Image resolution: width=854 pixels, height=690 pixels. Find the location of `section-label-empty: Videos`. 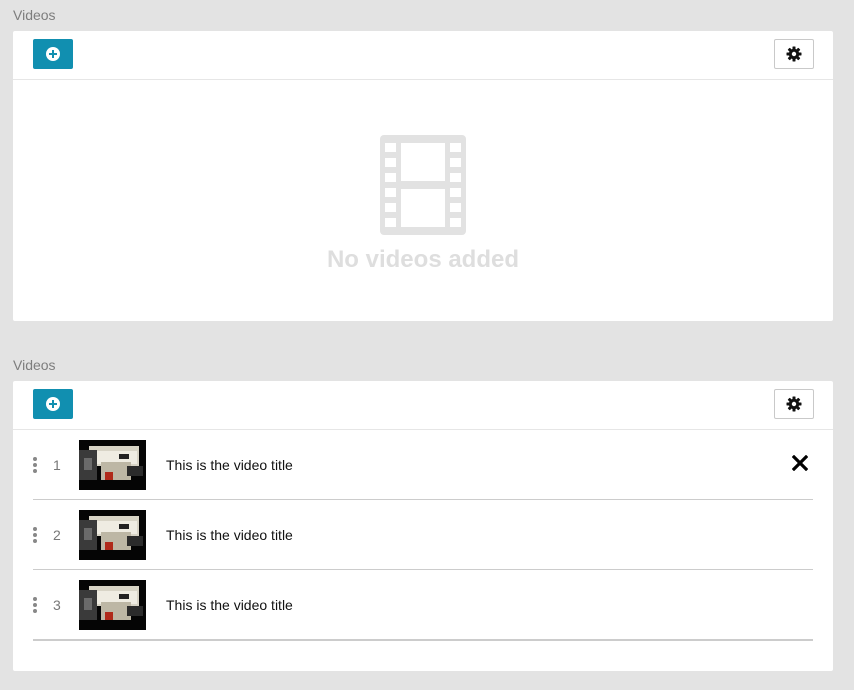

section-label-empty: Videos is located at coordinates (34, 15).